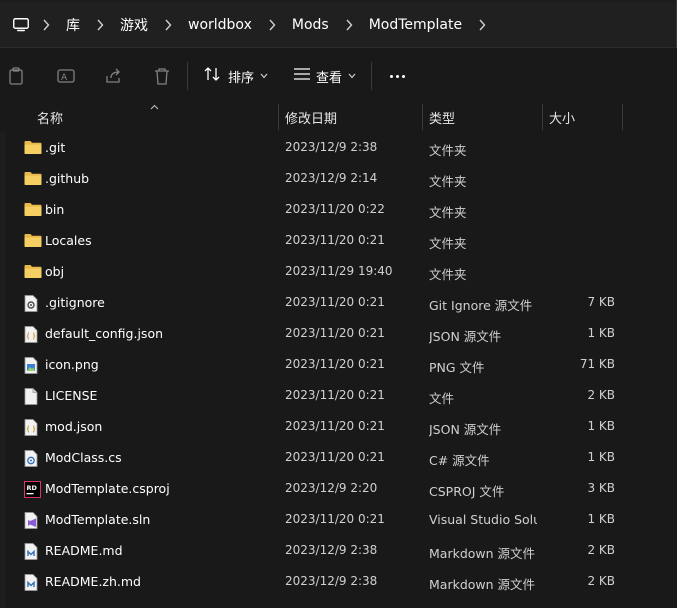 The height and width of the screenshot is (608, 677). What do you see at coordinates (107, 488) in the screenshot?
I see `file-name: ModTemplate.csproj` at bounding box center [107, 488].